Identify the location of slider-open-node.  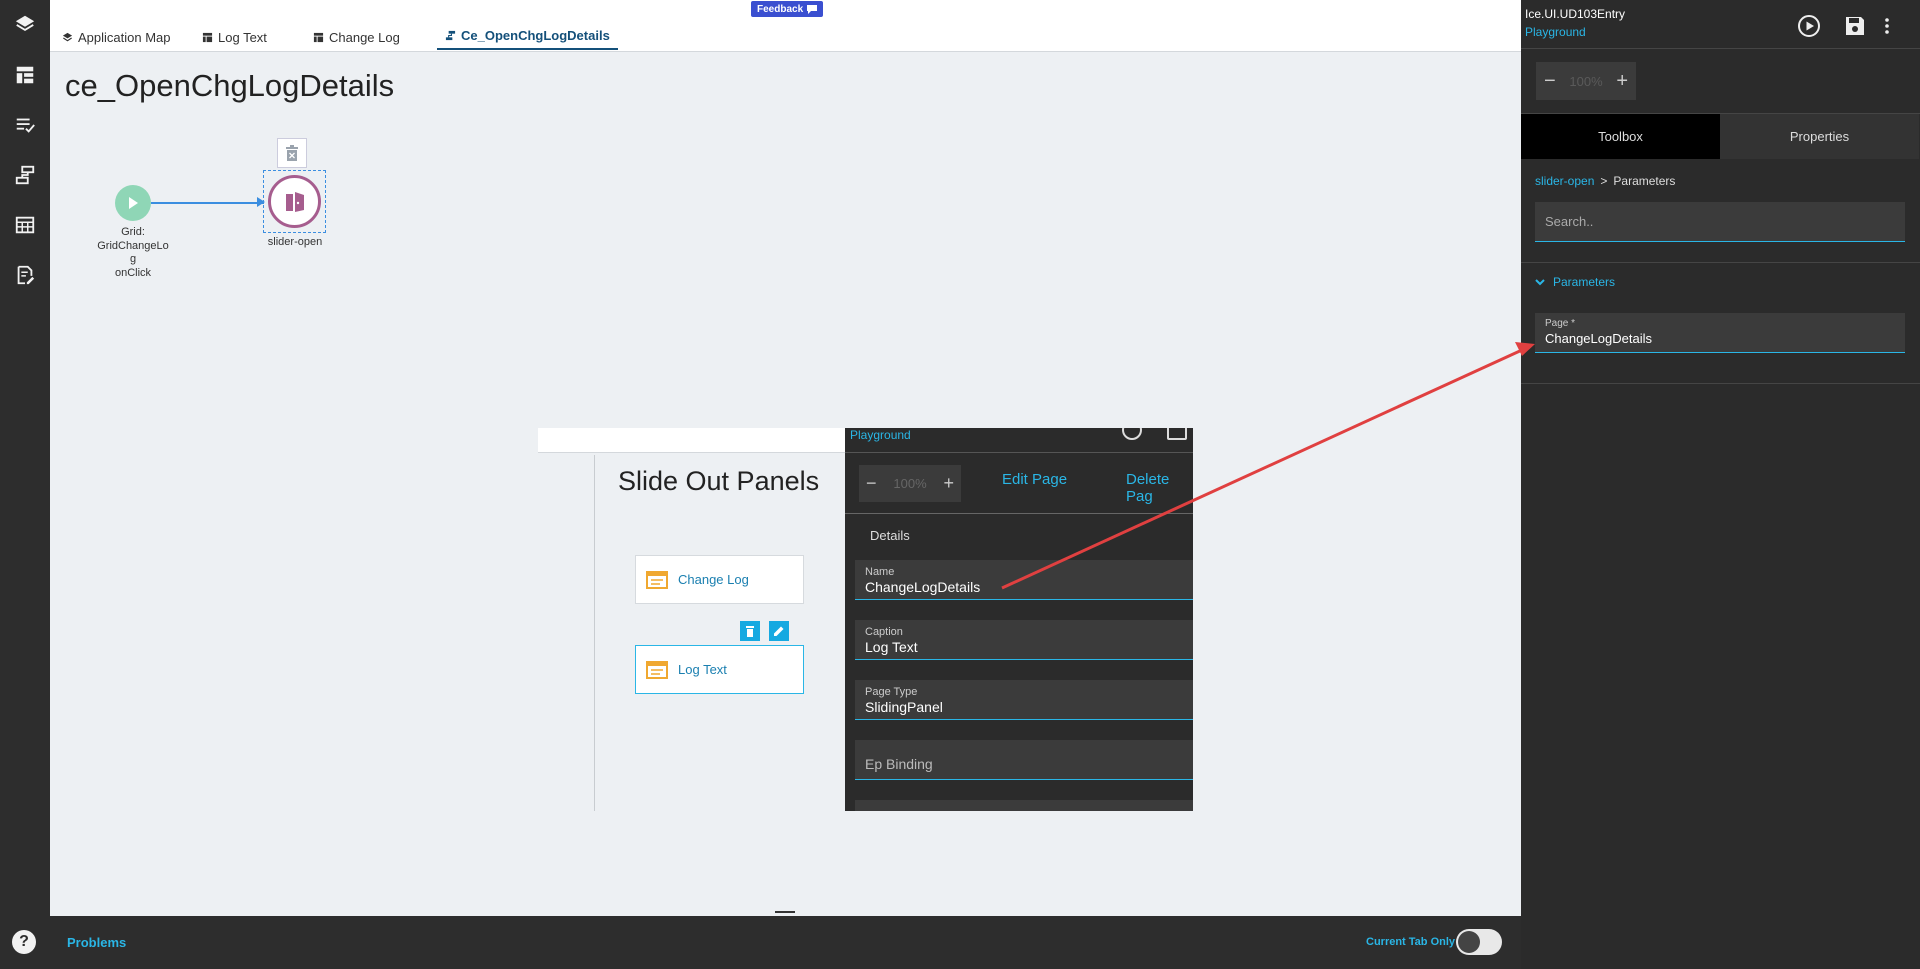
(294, 201).